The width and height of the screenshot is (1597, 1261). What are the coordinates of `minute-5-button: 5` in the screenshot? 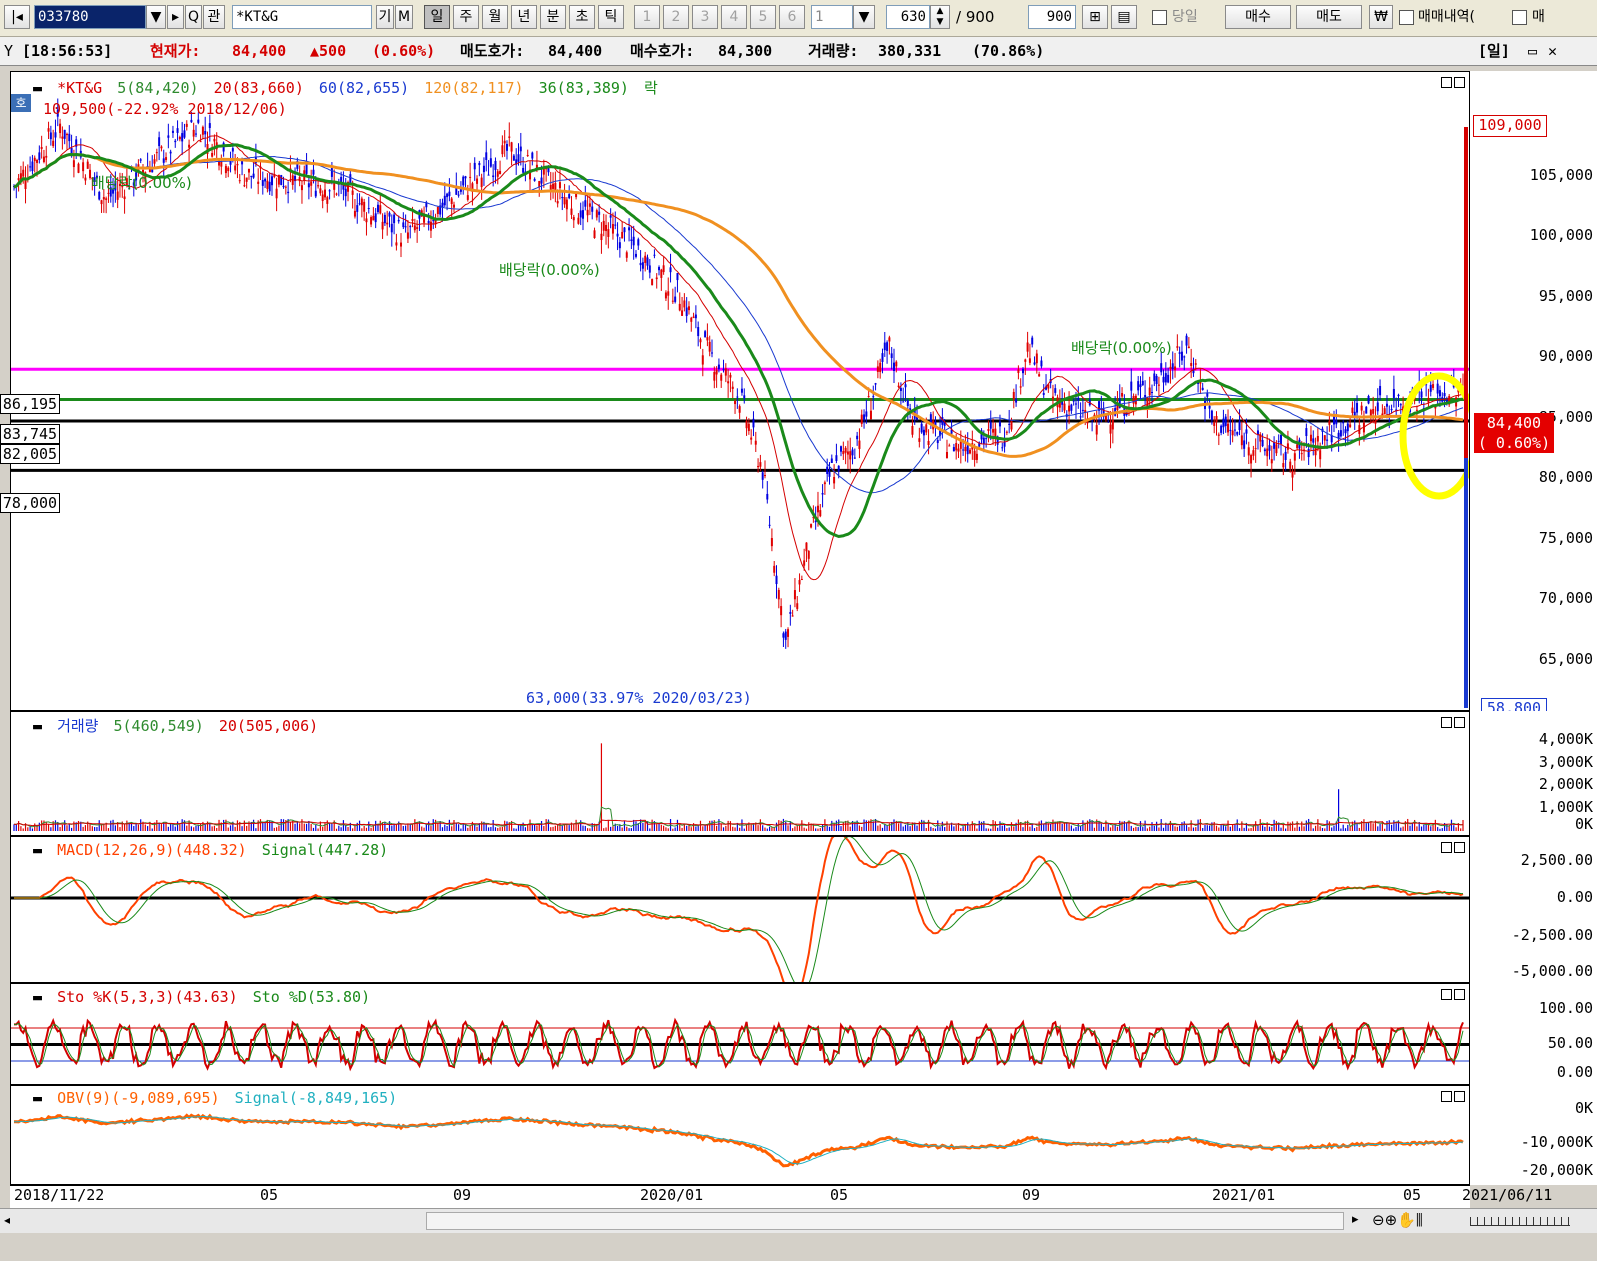 It's located at (763, 17).